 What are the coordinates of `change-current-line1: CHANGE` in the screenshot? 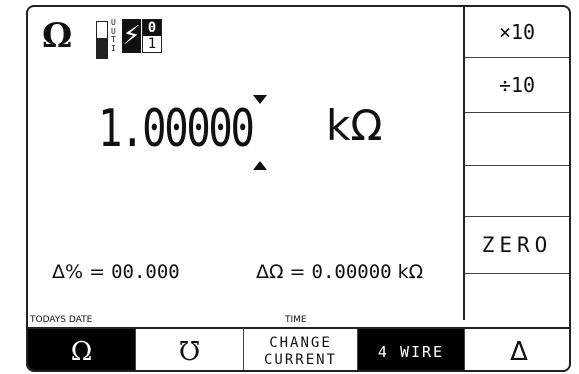 It's located at (300, 342).